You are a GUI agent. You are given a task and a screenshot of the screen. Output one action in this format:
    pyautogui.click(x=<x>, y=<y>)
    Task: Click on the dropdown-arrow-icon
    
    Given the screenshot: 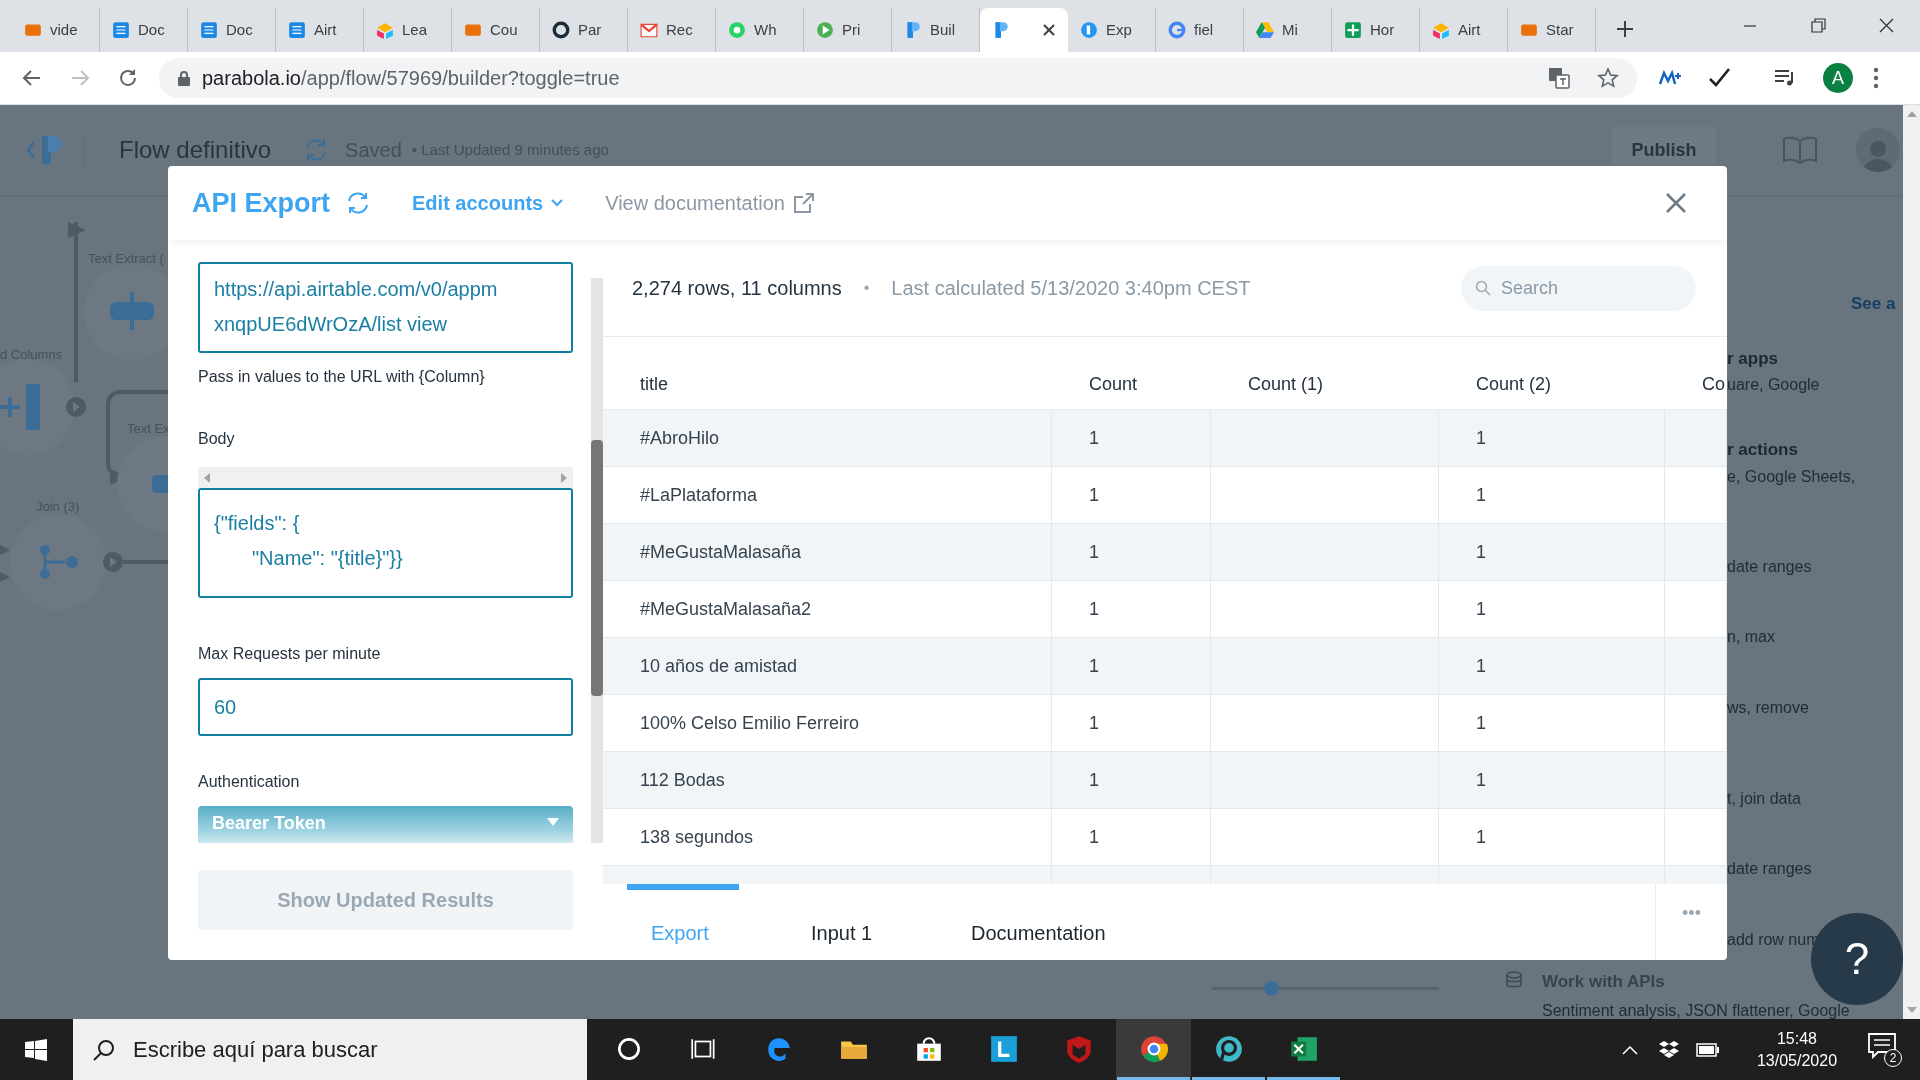 What is the action you would take?
    pyautogui.click(x=553, y=822)
    